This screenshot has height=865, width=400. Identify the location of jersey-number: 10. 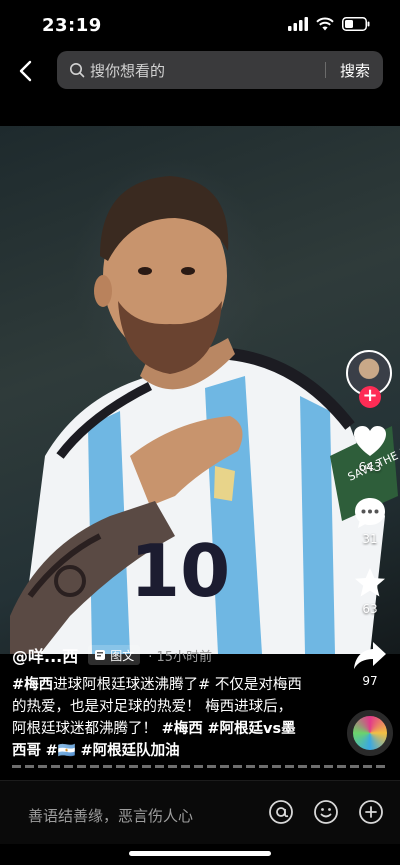
(180, 571).